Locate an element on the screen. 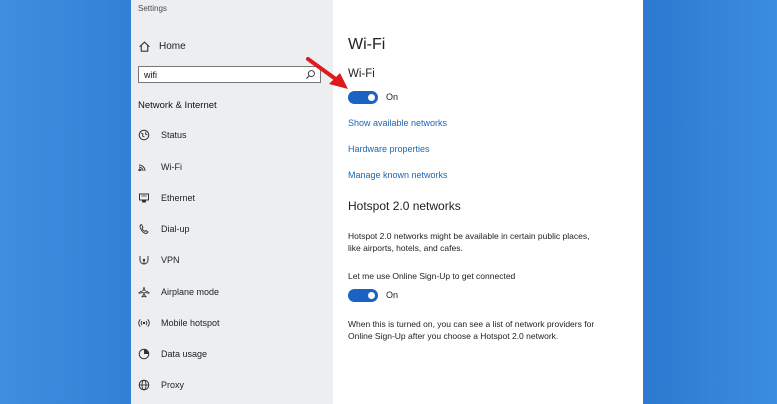  sidebar-item-label: Proxy is located at coordinates (173, 385).